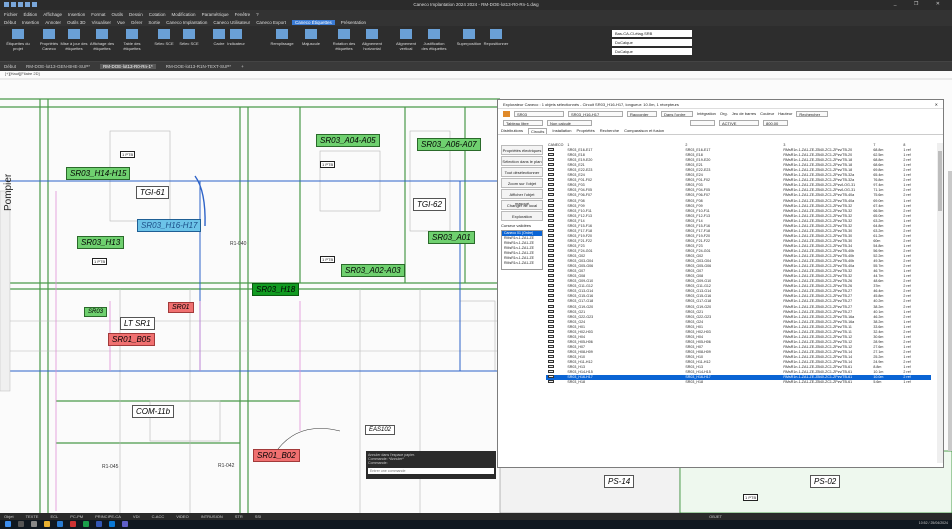 This screenshot has width=952, height=529. What do you see at coordinates (886, 382) in the screenshot?
I see `table-cell: 5.6m` at bounding box center [886, 382].